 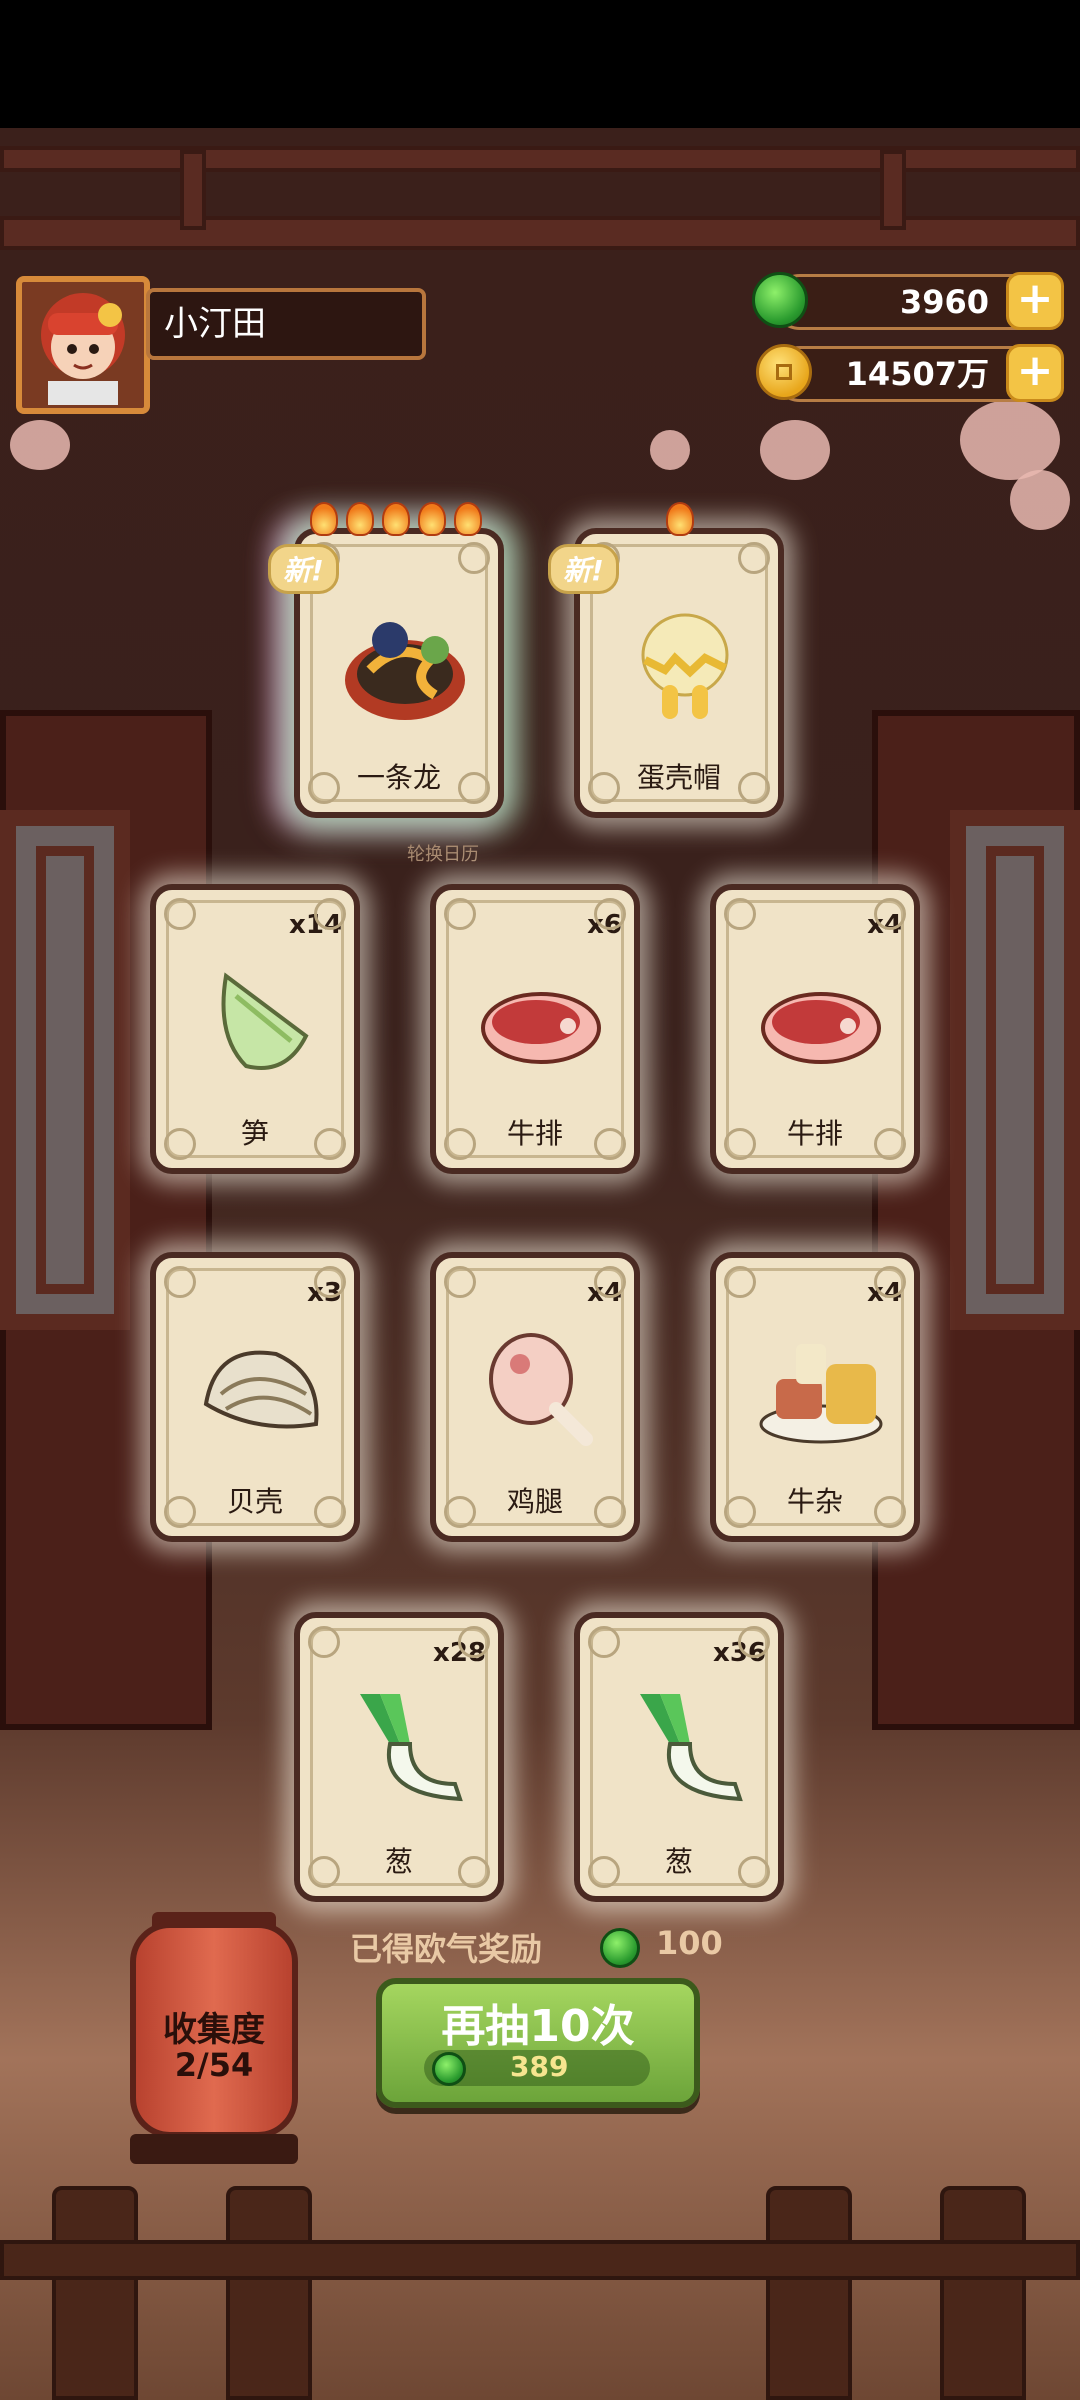 What do you see at coordinates (784, 372) in the screenshot?
I see `coin-icon` at bounding box center [784, 372].